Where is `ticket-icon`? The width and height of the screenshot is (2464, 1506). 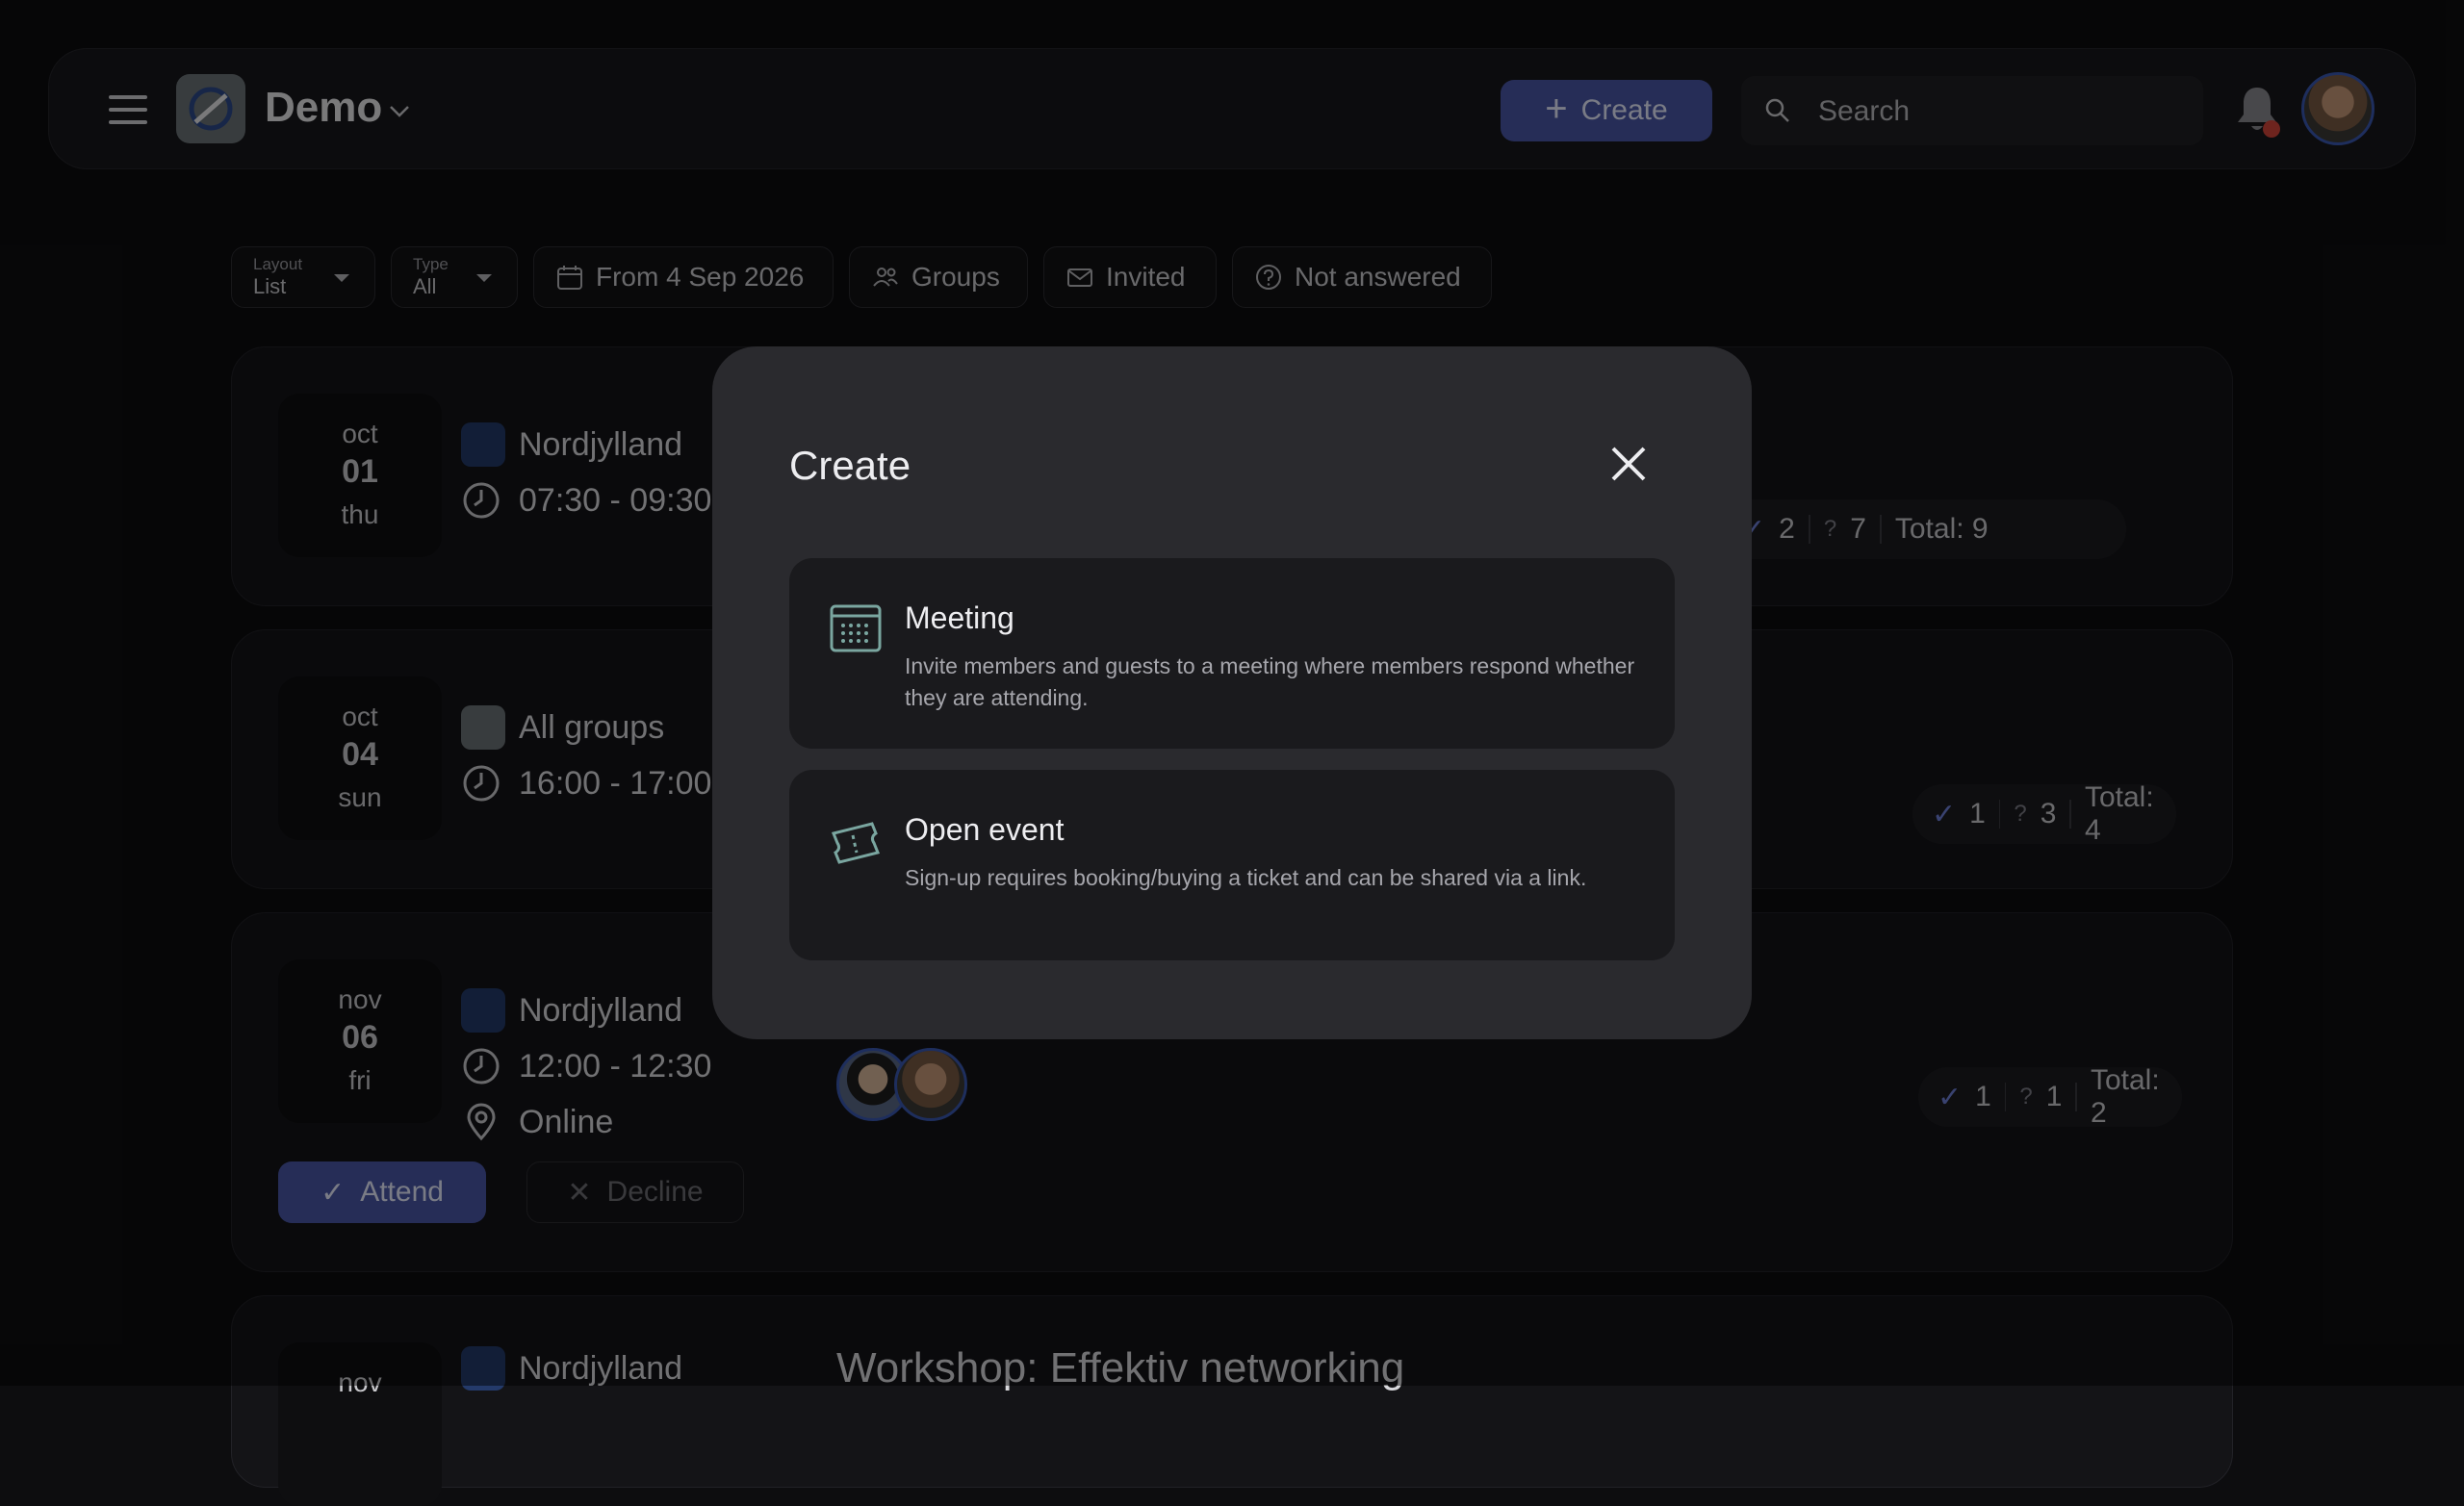 ticket-icon is located at coordinates (856, 843).